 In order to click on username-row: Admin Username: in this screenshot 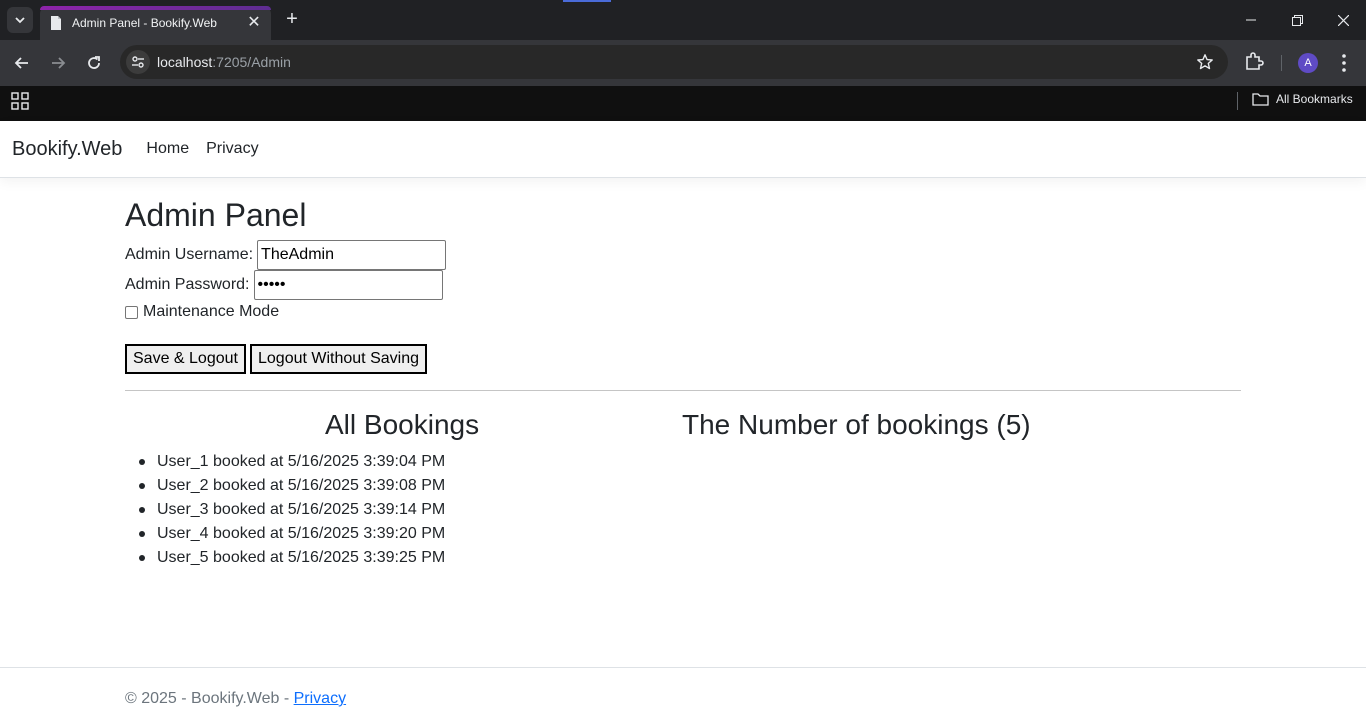, I will do `click(286, 255)`.